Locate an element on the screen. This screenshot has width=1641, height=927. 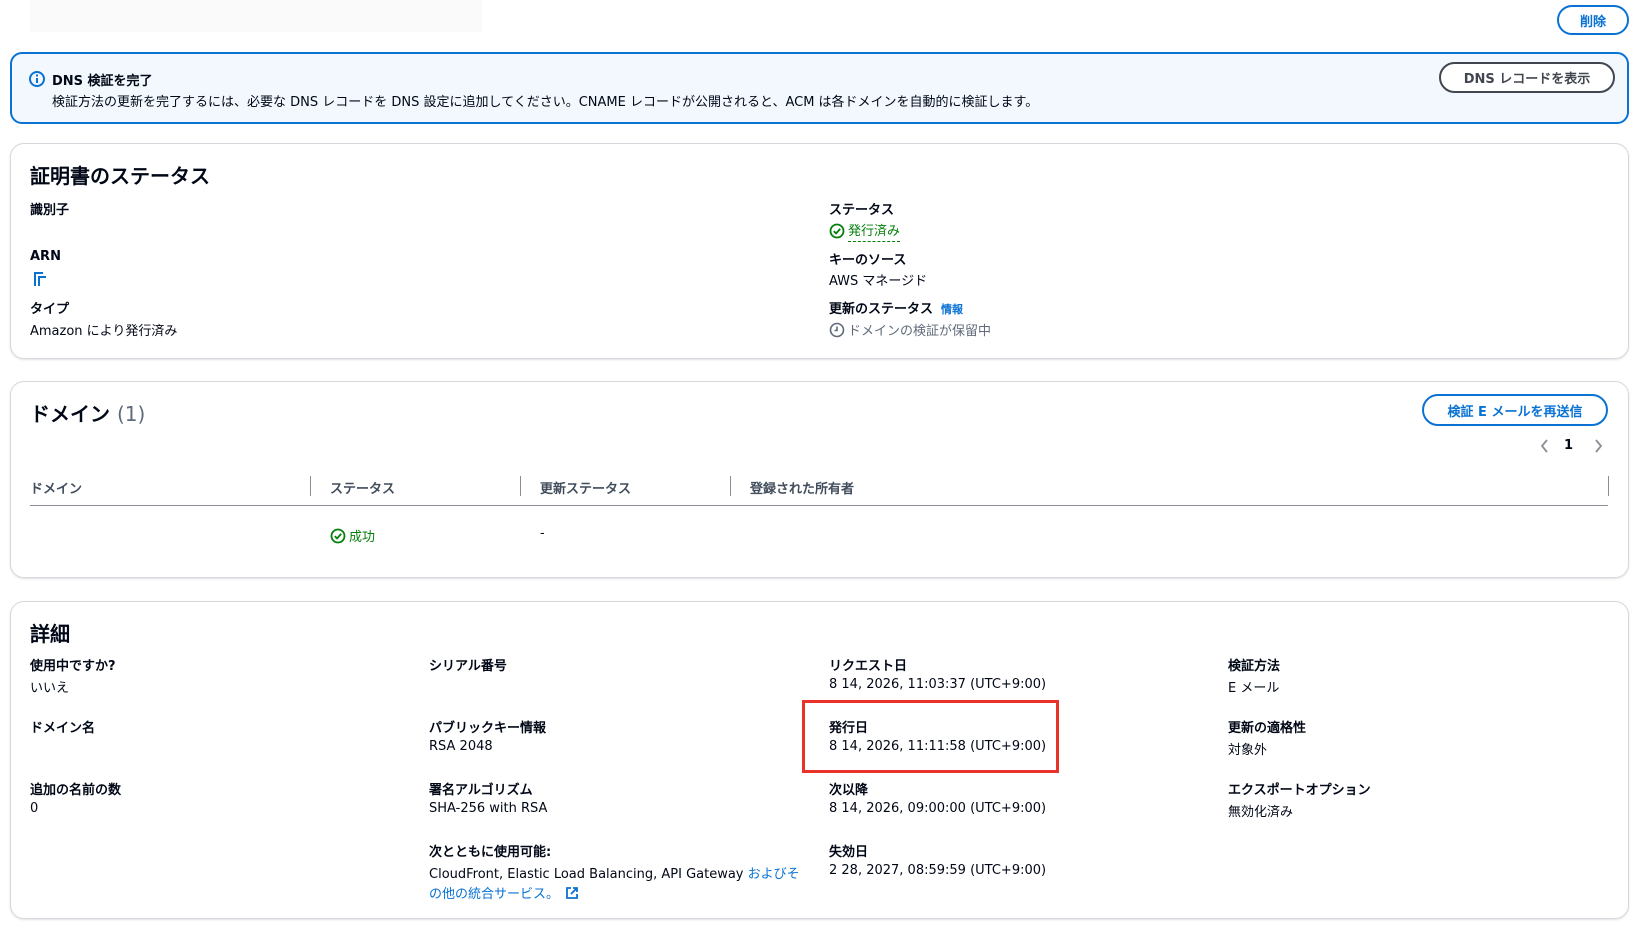
requested-date-value: 8 14, 2026, 11:03:37 (UTC+9:00) is located at coordinates (938, 684).